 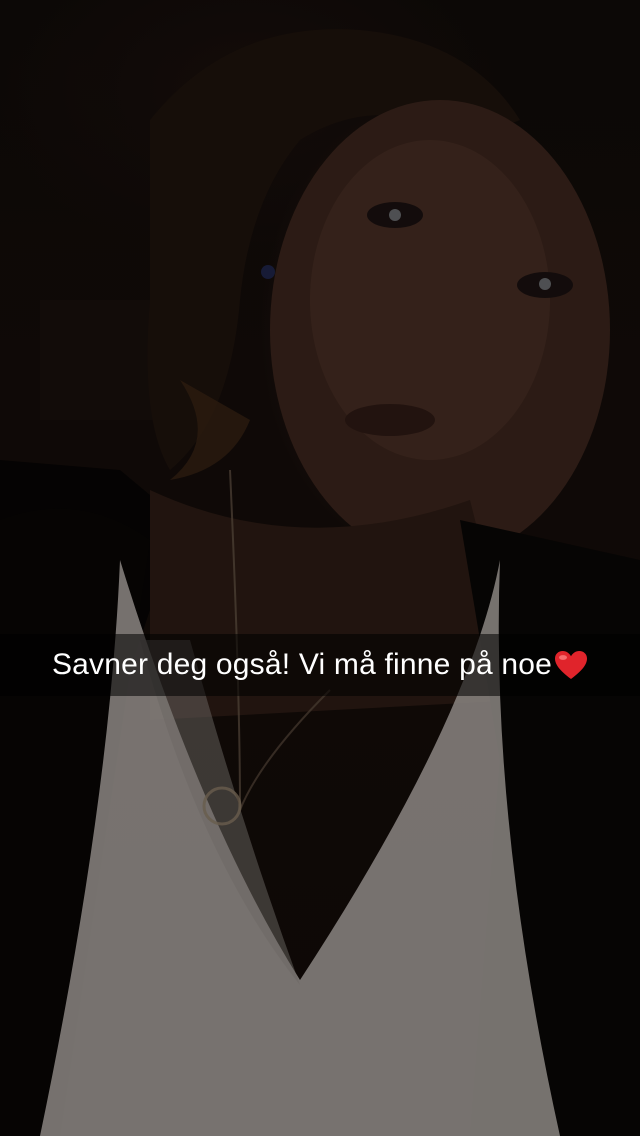 I want to click on caption-bar: Savner deg også! Vi må finne på noe, so click(x=320, y=665).